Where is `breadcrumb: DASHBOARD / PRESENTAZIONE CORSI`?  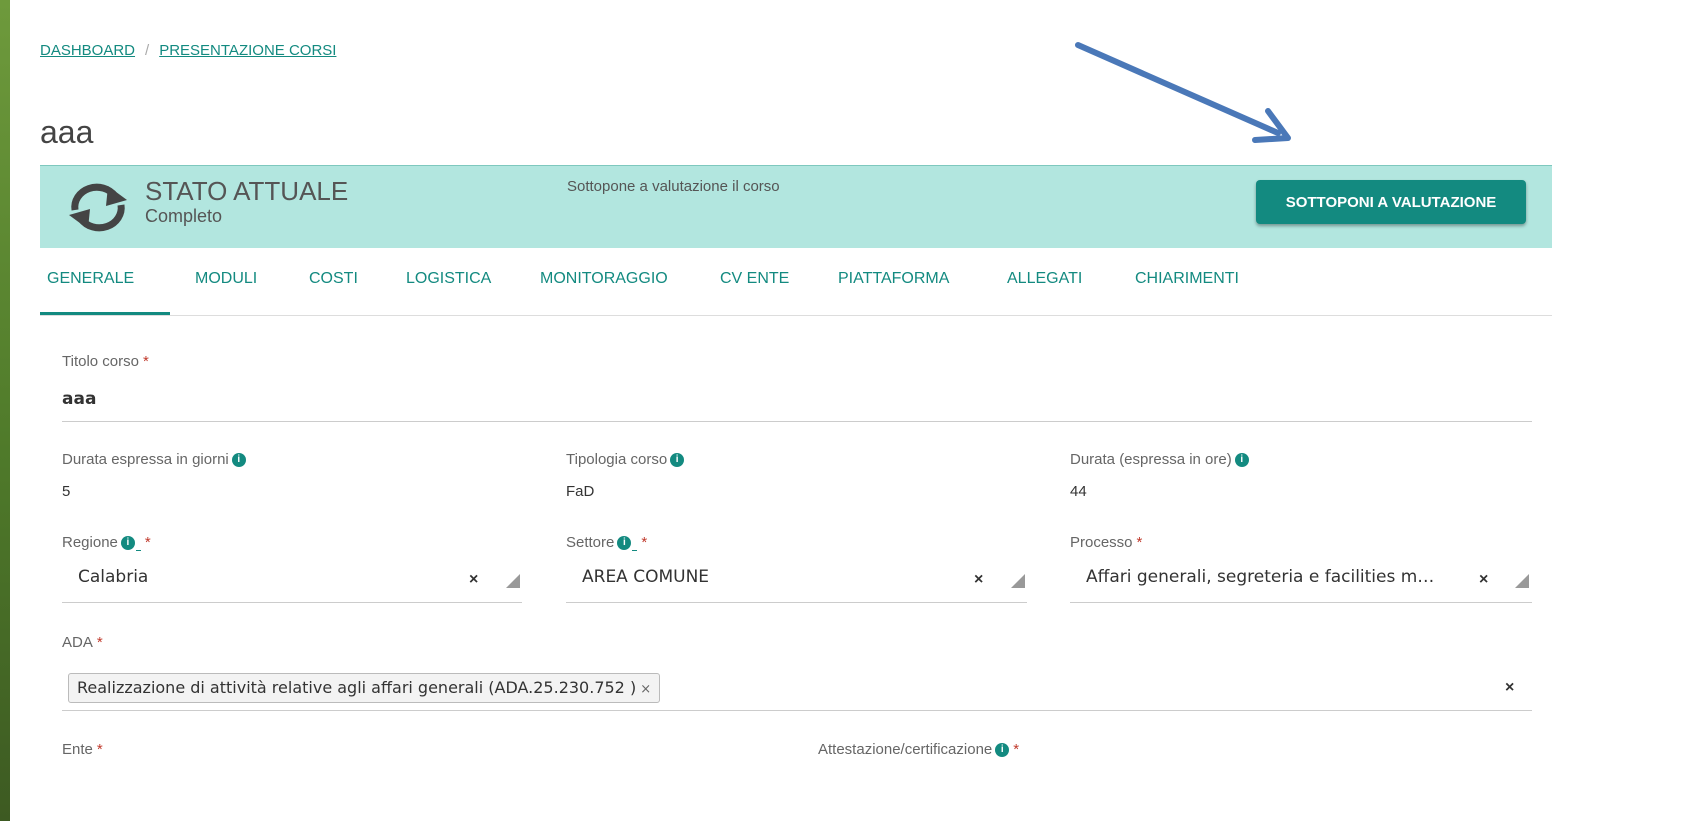 breadcrumb: DASHBOARD / PRESENTAZIONE CORSI is located at coordinates (188, 50).